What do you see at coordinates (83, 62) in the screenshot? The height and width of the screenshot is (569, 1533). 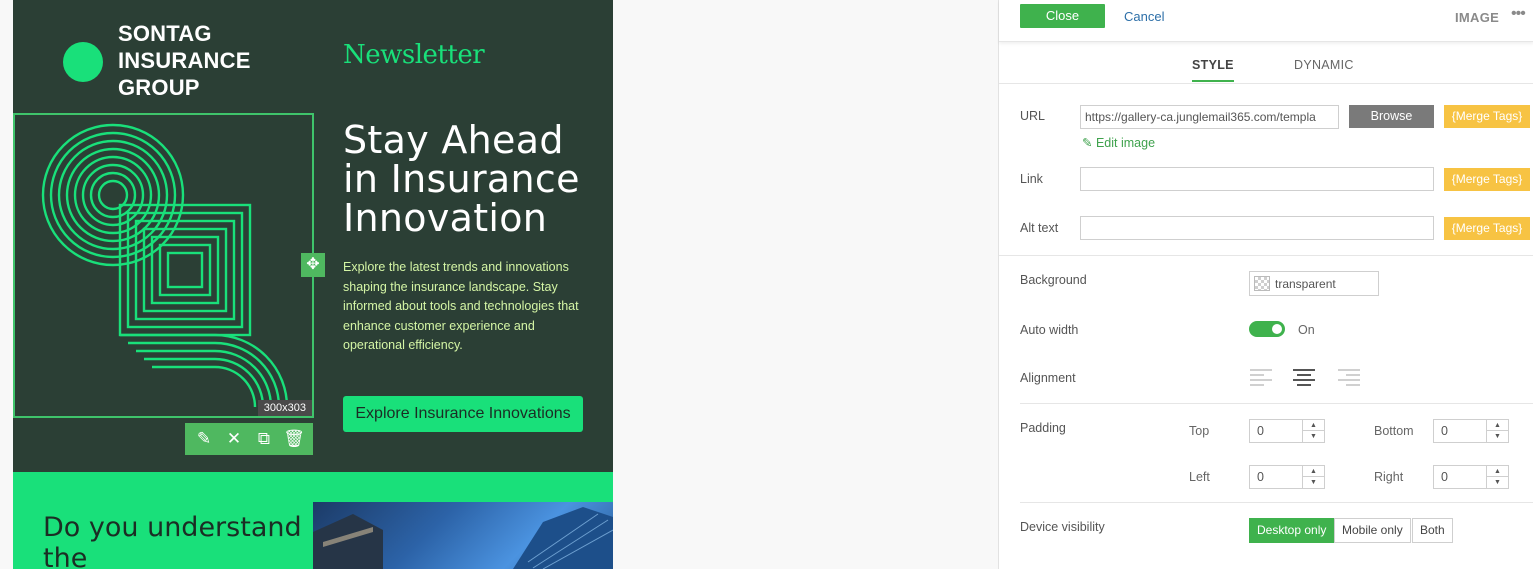 I see `logo-mark` at bounding box center [83, 62].